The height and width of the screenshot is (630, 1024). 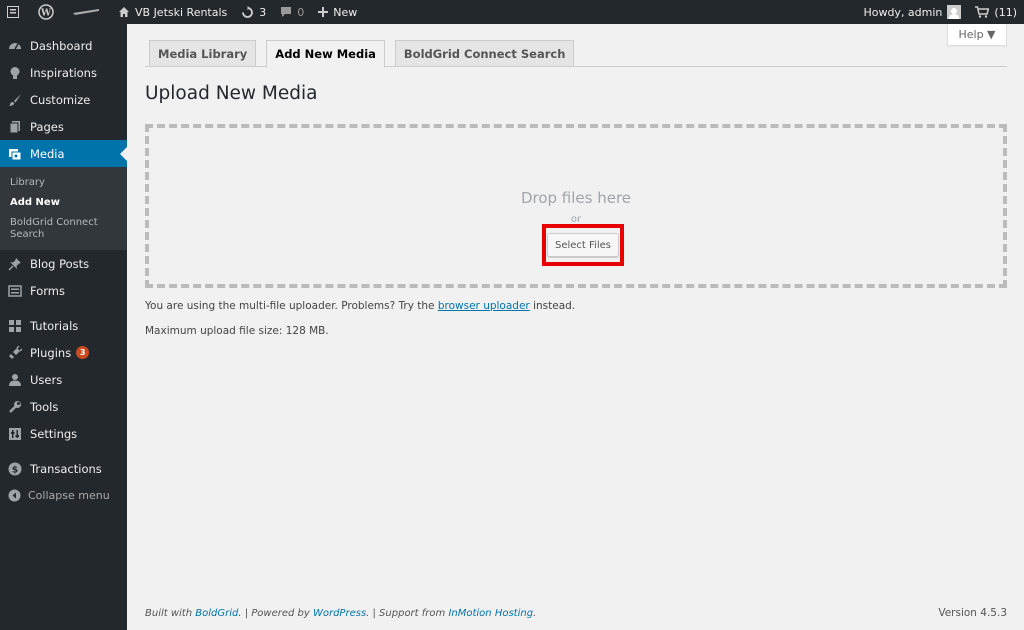 I want to click on my-account-link: Howdy, admin, so click(x=912, y=12).